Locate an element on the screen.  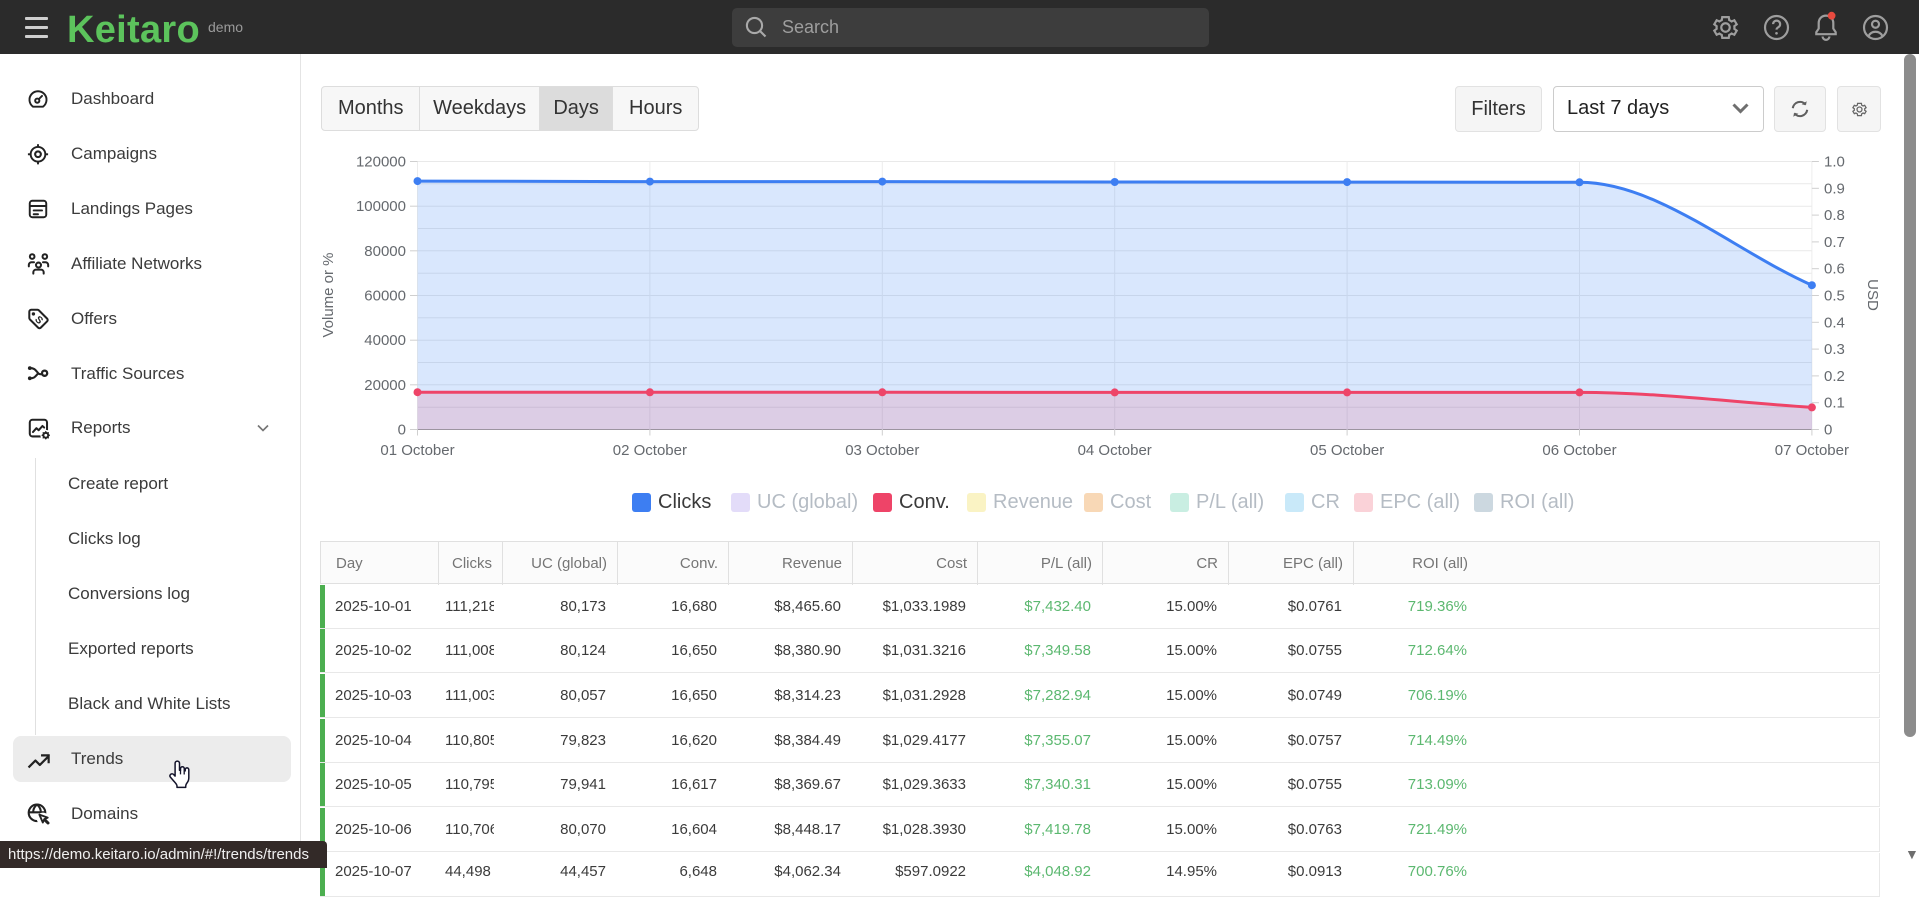
svg-text: 0.2 is located at coordinates (1834, 376).